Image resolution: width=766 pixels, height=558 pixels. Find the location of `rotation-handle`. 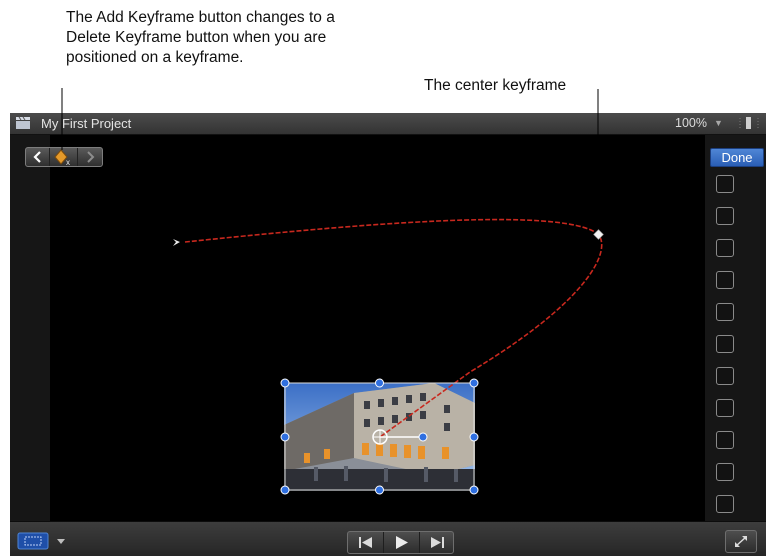

rotation-handle is located at coordinates (423, 437).